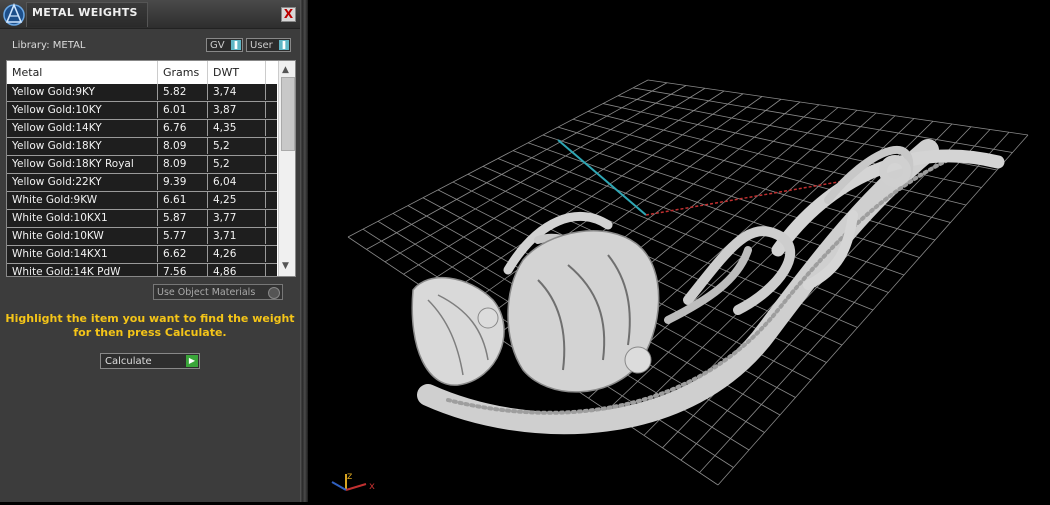  I want to click on table-row: White Gold:10KW 5.77 3,71, so click(142, 237).